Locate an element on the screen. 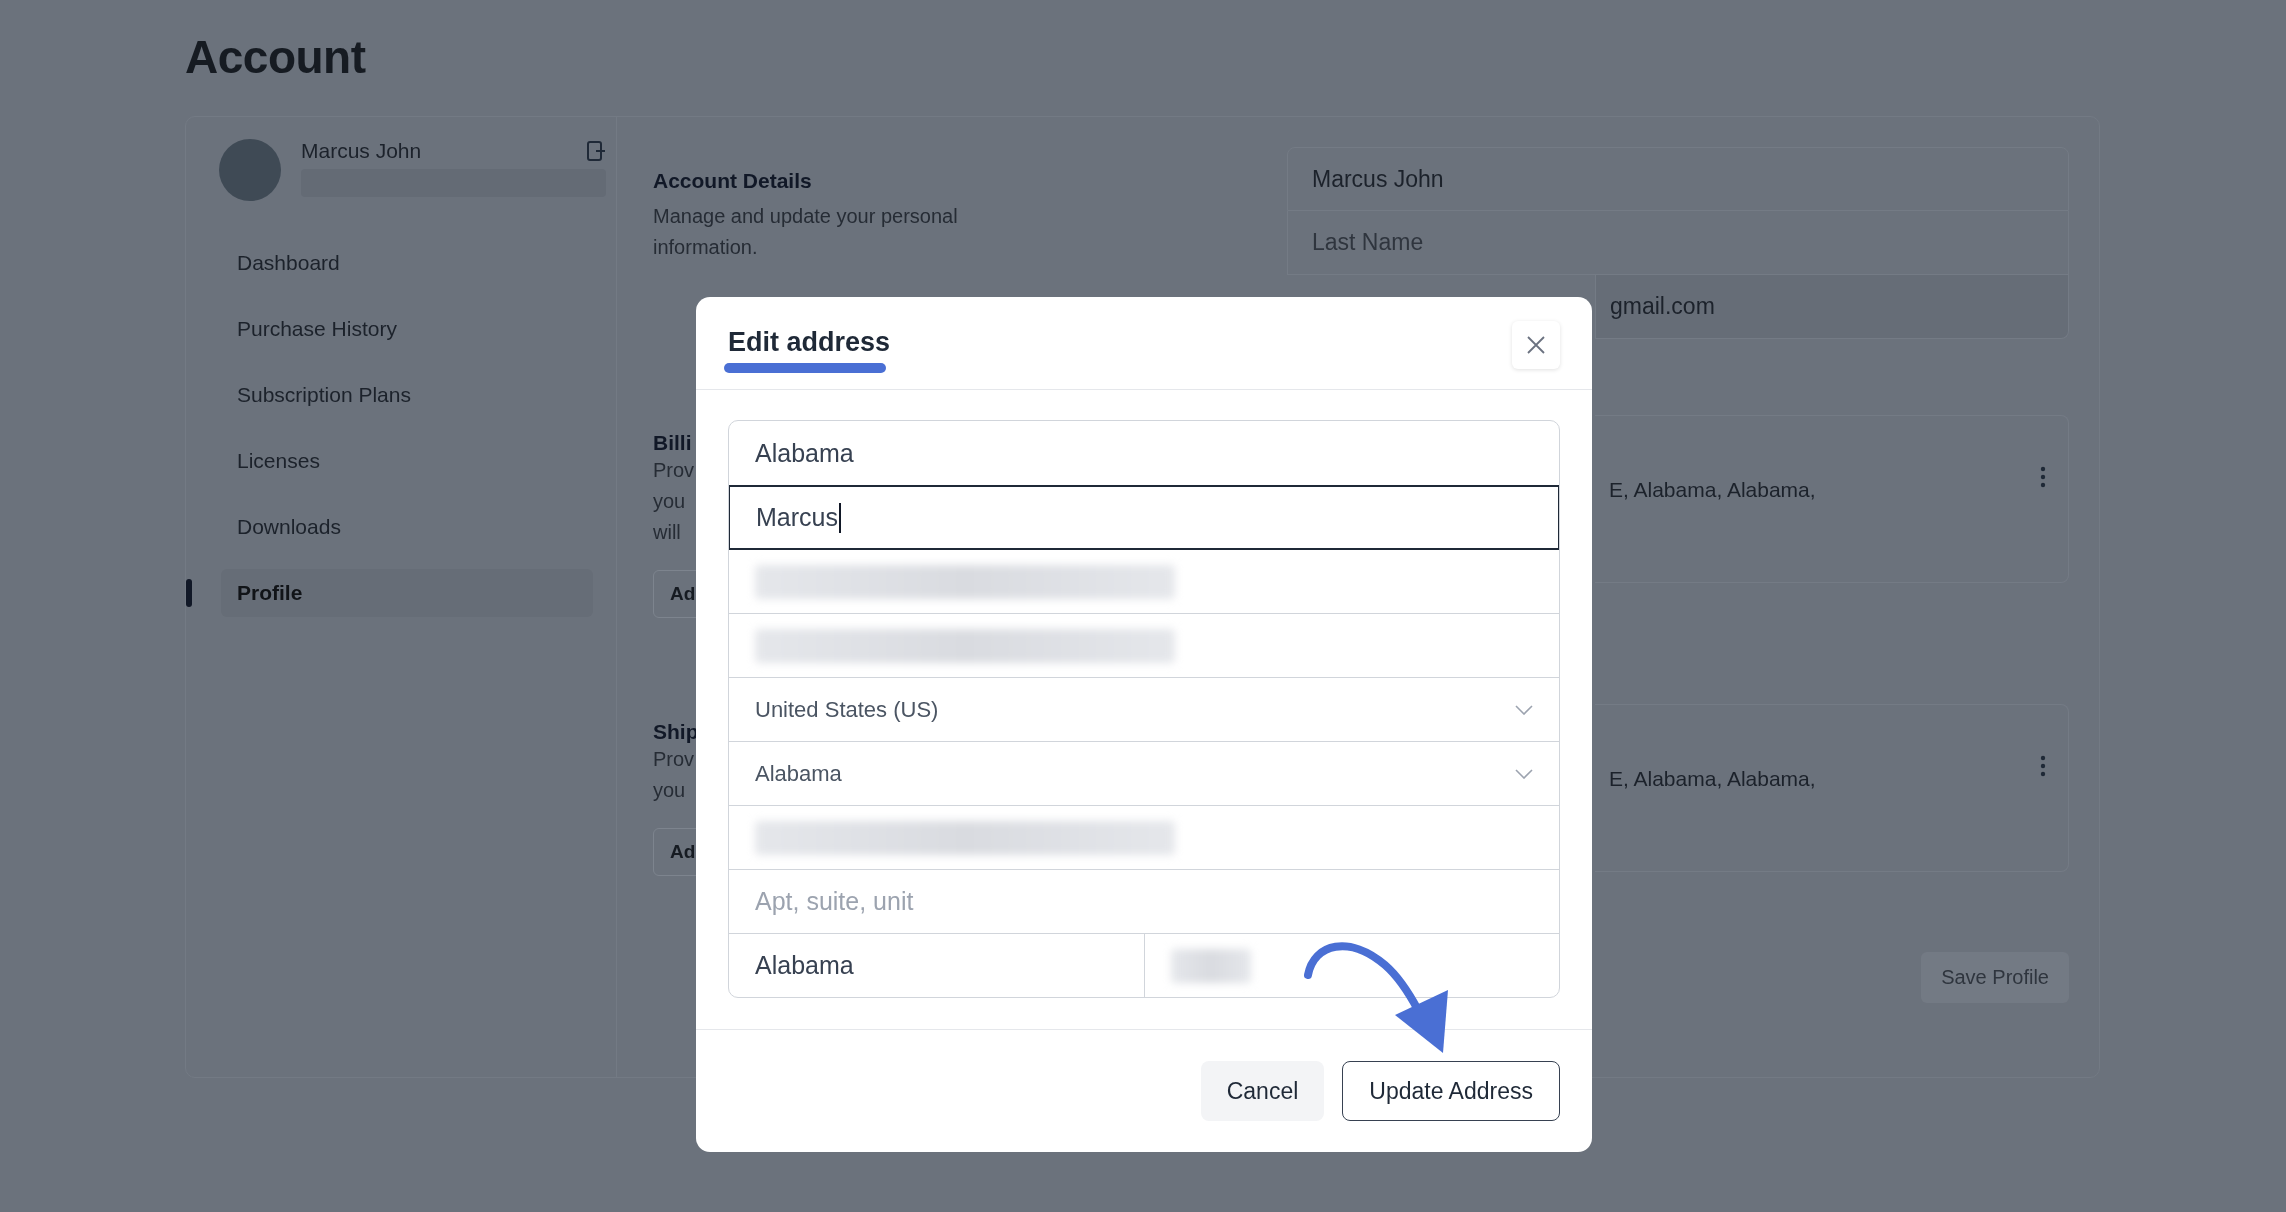 This screenshot has height=1212, width=2286. input-field: Apt, suite, unit is located at coordinates (1144, 901).